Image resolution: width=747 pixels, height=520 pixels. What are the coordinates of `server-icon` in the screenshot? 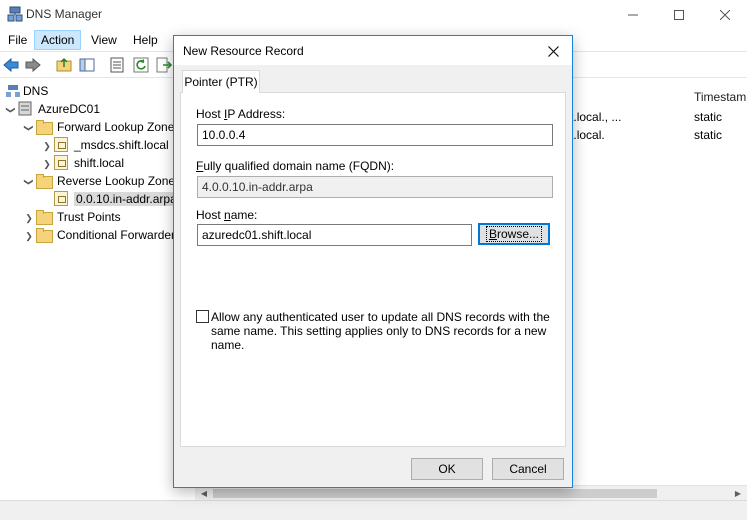 It's located at (25, 108).